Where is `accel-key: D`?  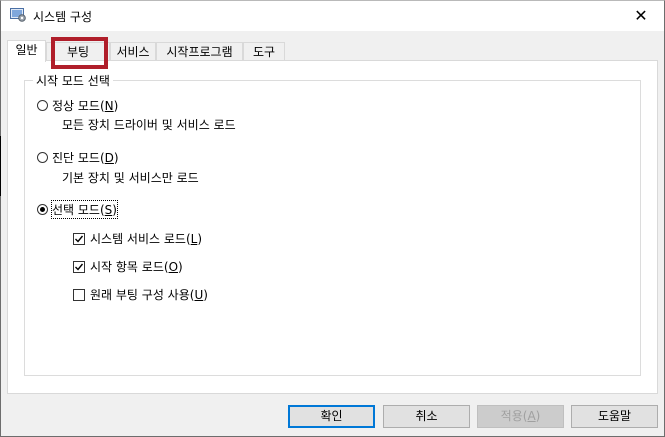 accel-key: D is located at coordinates (109, 157).